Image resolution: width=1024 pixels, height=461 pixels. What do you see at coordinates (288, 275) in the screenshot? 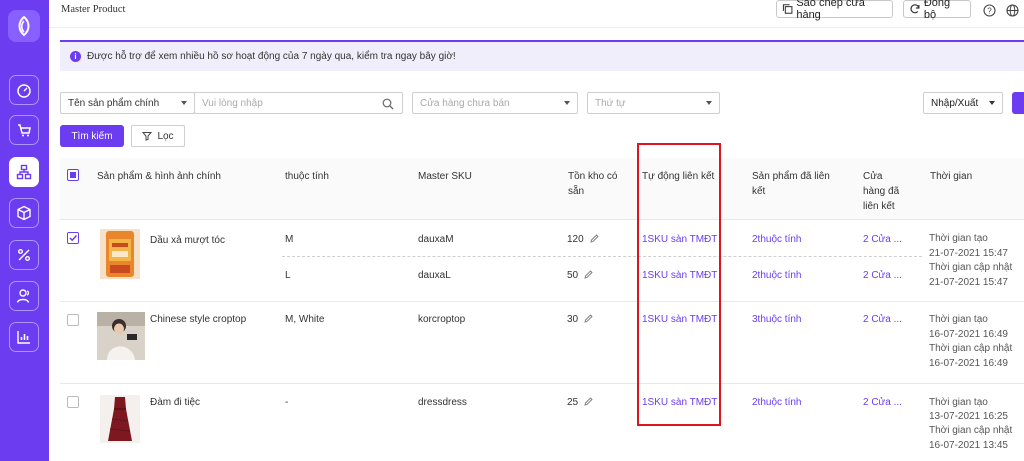
I see `attribute-value: L` at bounding box center [288, 275].